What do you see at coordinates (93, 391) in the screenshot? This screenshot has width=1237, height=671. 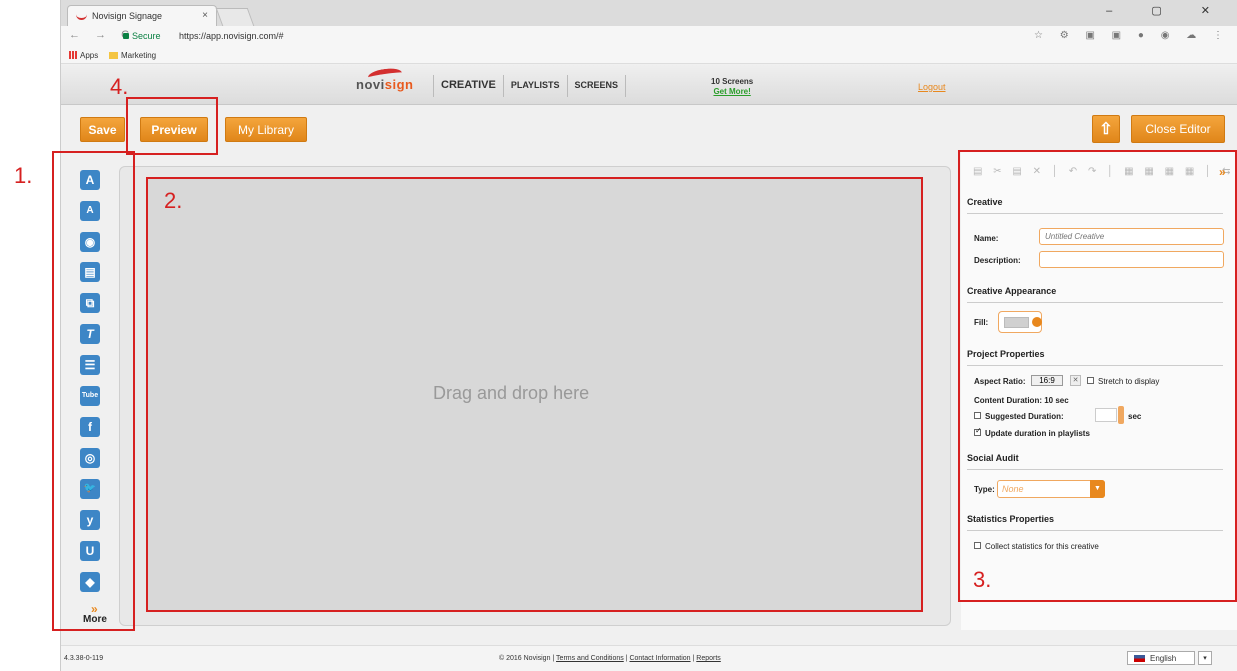 I see `annotation-box-tools` at bounding box center [93, 391].